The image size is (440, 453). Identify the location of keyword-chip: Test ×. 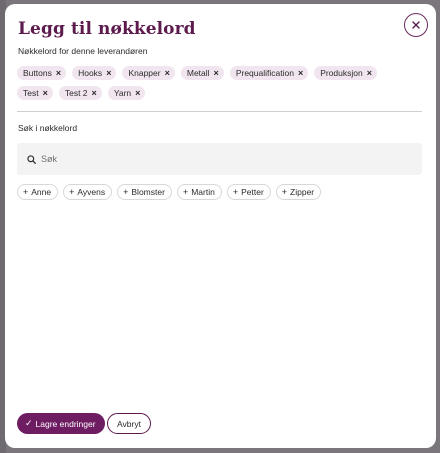
(35, 93).